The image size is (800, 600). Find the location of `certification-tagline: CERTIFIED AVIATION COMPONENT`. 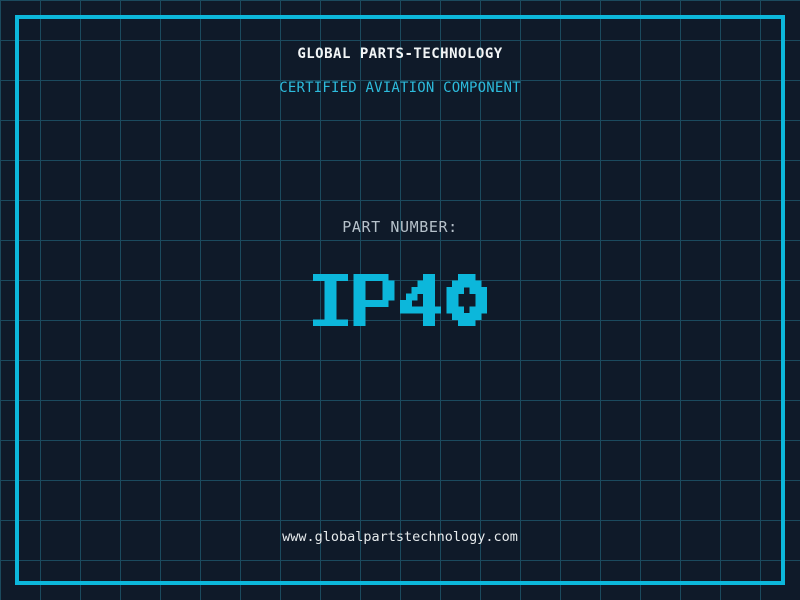

certification-tagline: CERTIFIED AVIATION COMPONENT is located at coordinates (400, 88).